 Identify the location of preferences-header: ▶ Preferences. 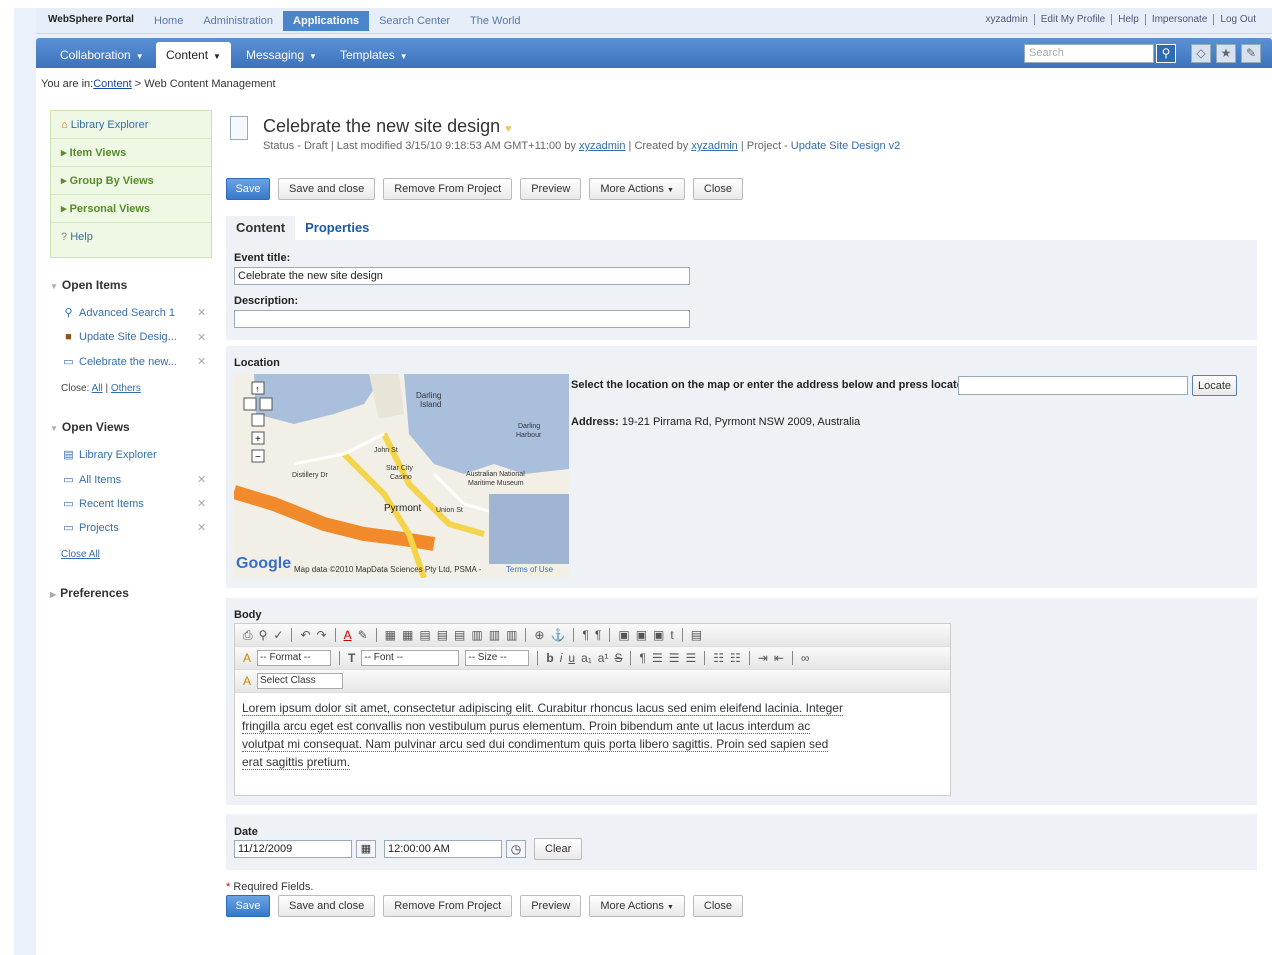
(89, 593).